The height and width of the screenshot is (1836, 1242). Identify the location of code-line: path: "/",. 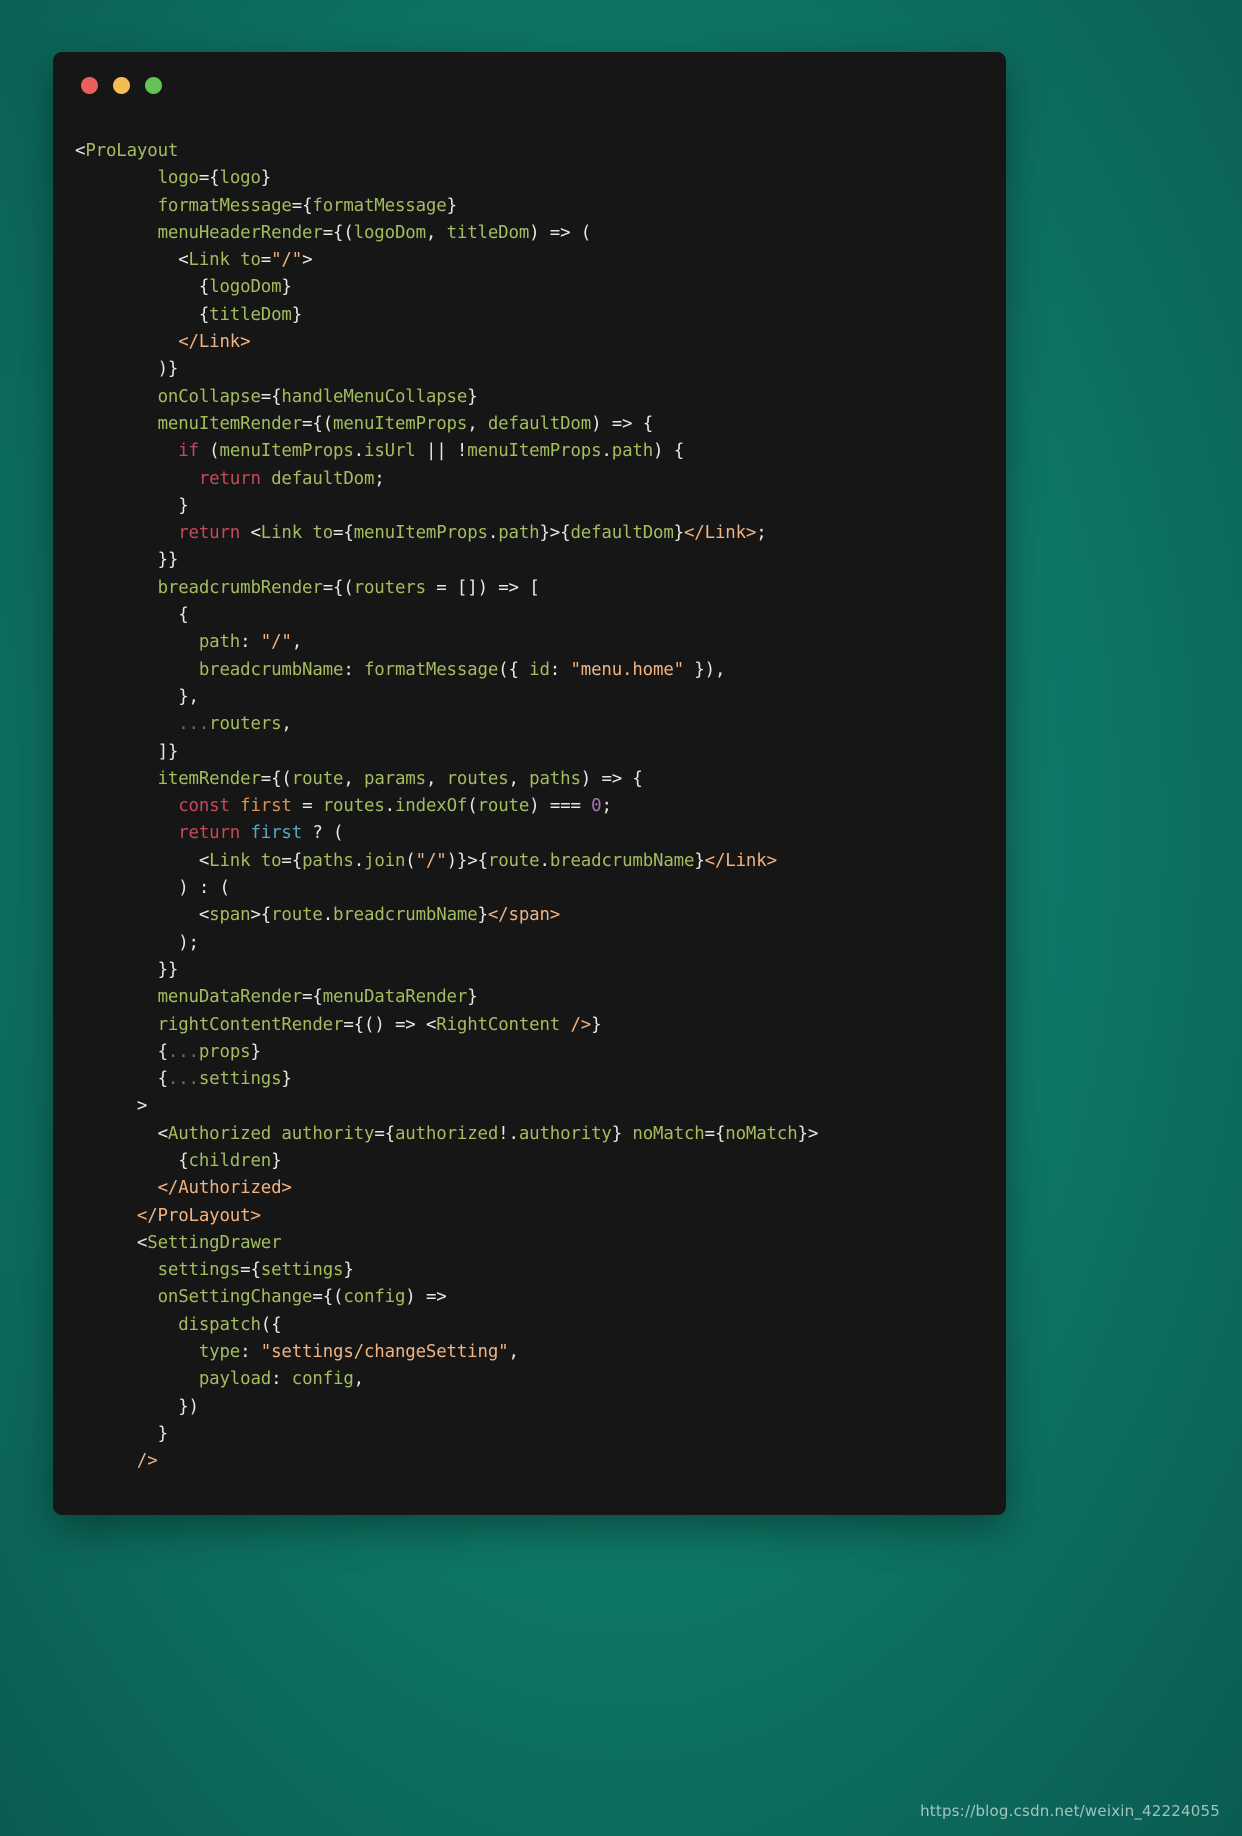
(250, 642).